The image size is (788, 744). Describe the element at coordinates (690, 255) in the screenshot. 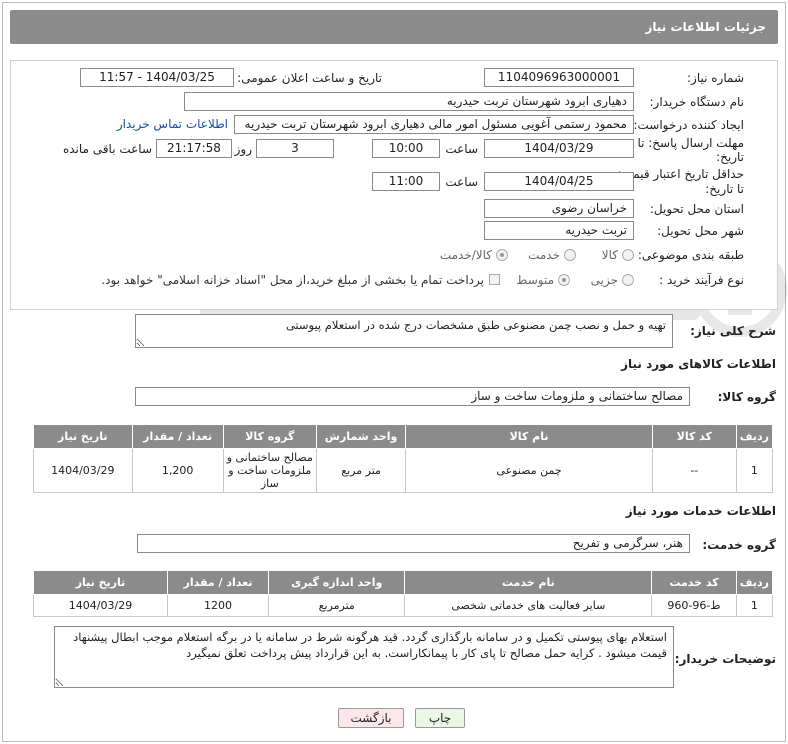

I see `category-label: طبقه بندی موضوعی:` at that location.